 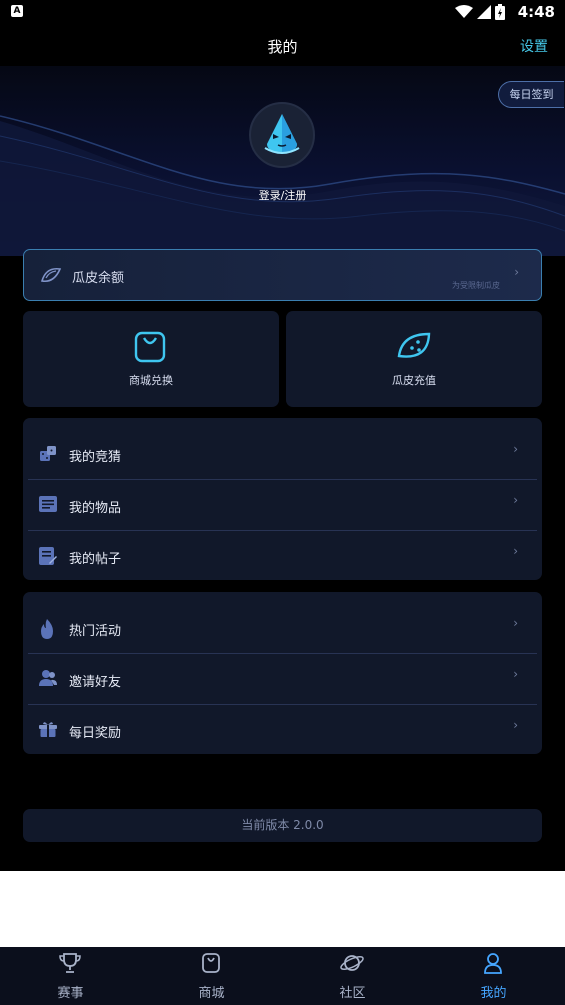 What do you see at coordinates (282, 729) in the screenshot?
I see `menu-item-daily-reward: 每日奖励 ›` at bounding box center [282, 729].